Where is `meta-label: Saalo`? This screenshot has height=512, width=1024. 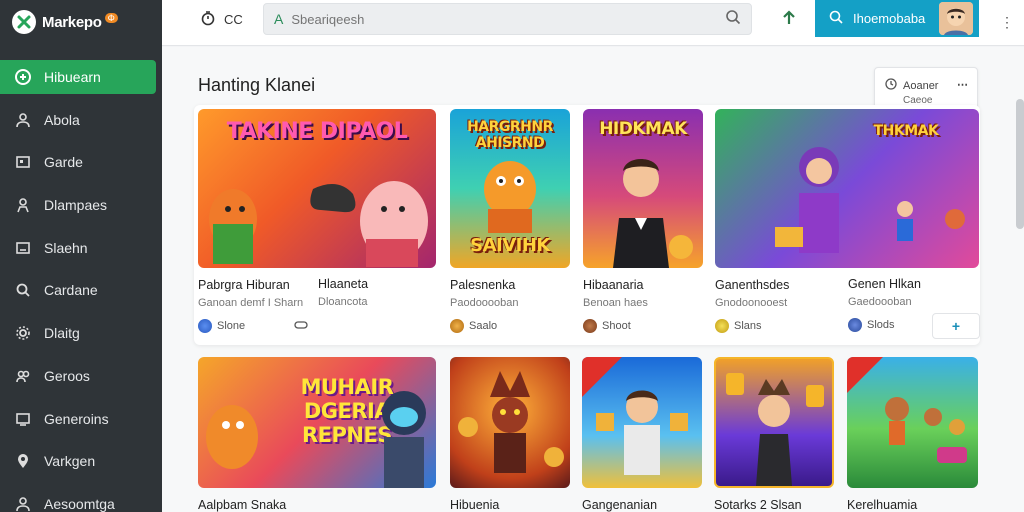
meta-label: Saalo is located at coordinates (483, 326).